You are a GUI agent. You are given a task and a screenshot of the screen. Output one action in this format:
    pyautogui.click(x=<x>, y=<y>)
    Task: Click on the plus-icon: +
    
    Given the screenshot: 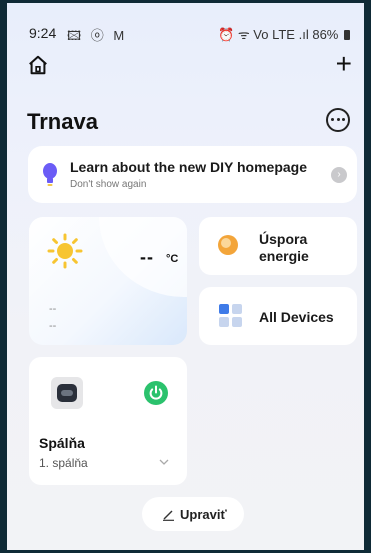 What is the action you would take?
    pyautogui.click(x=344, y=64)
    